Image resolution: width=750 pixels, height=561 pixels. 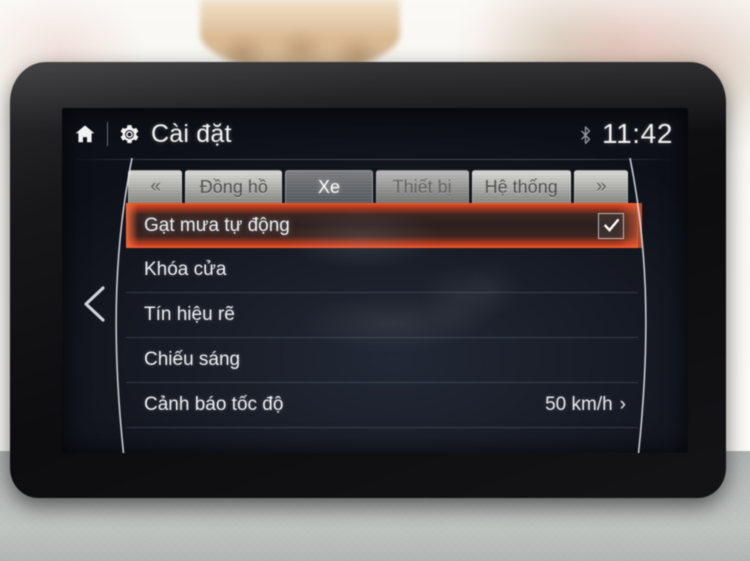 I want to click on header-separator-line, so click(x=375, y=159).